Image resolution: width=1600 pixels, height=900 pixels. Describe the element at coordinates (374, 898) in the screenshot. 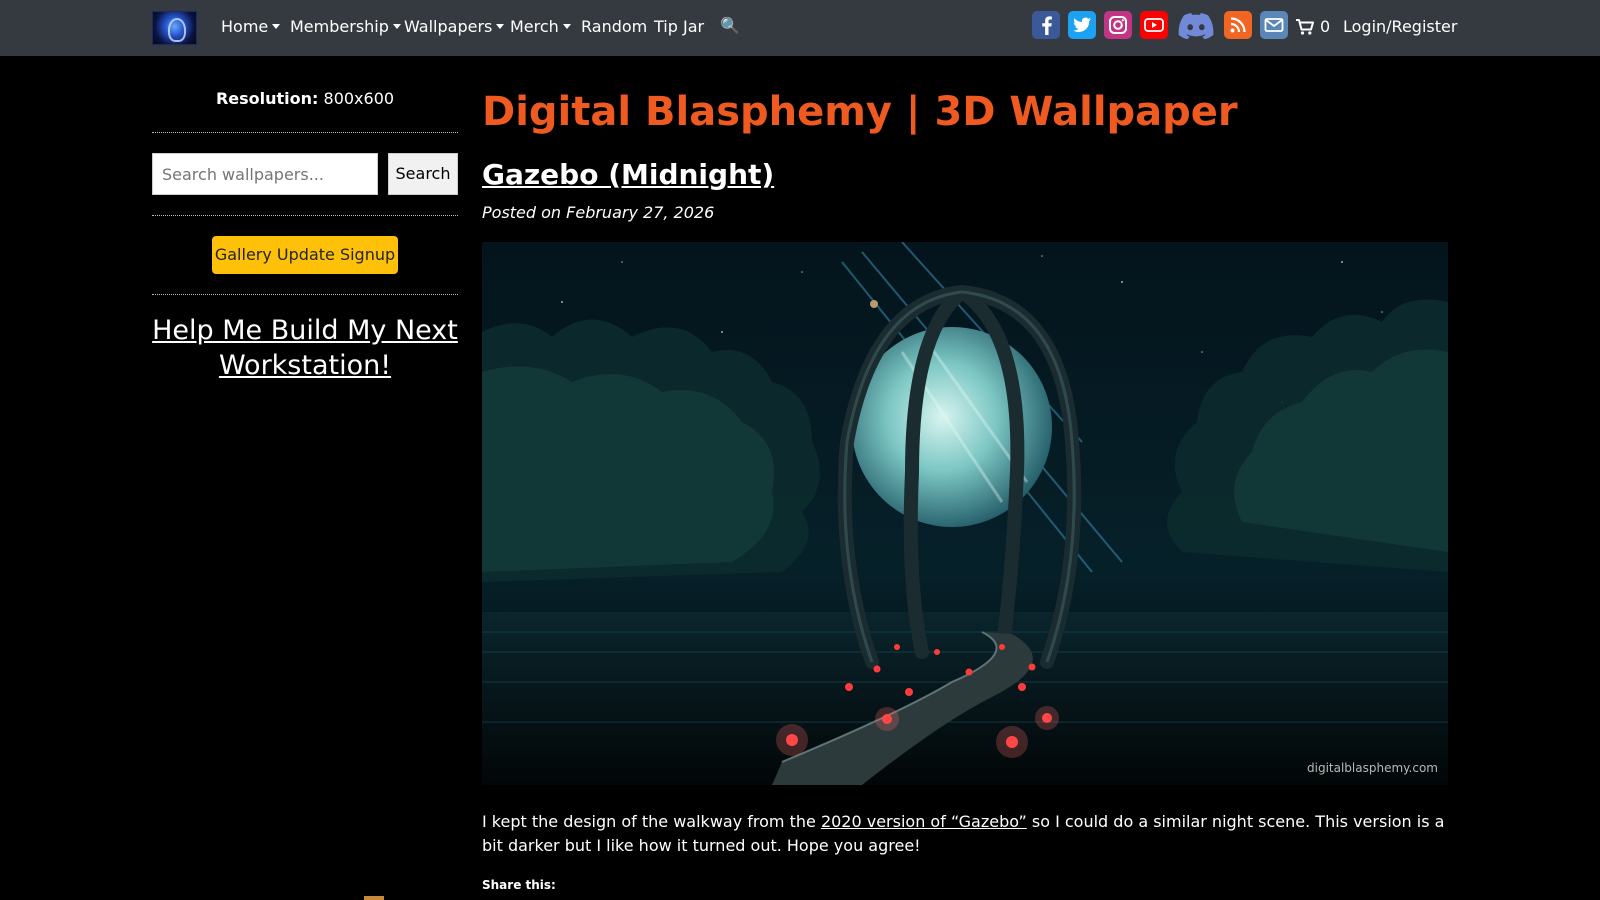

I see `sidebar-image-edge` at that location.